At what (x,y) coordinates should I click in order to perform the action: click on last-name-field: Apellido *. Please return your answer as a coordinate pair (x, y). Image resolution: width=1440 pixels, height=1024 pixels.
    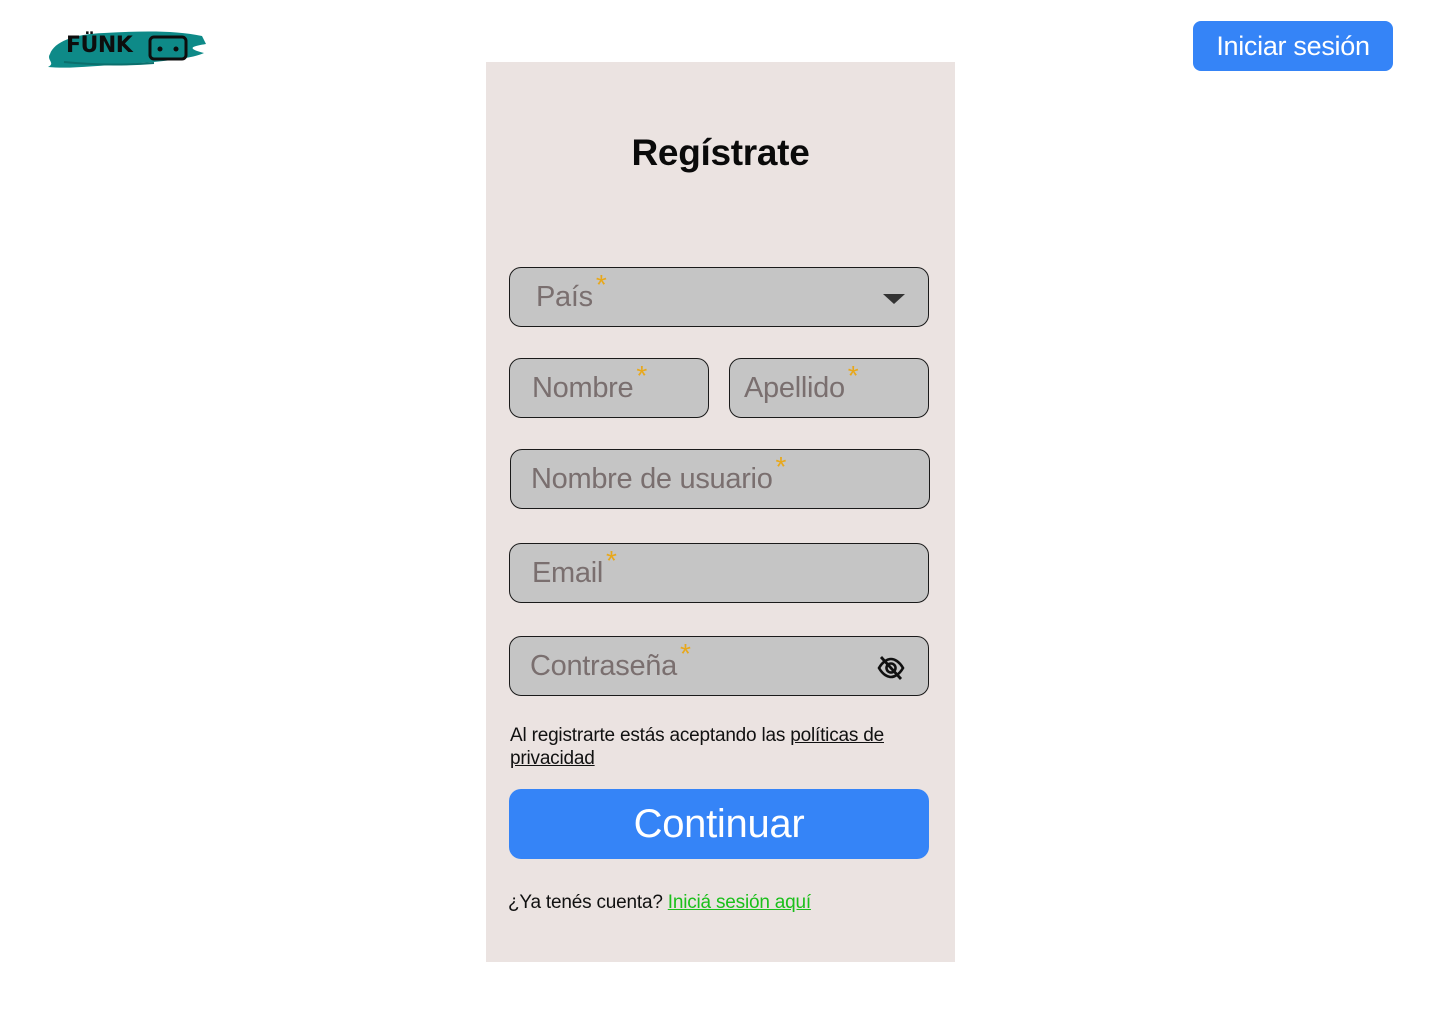
    Looking at the image, I should click on (829, 388).